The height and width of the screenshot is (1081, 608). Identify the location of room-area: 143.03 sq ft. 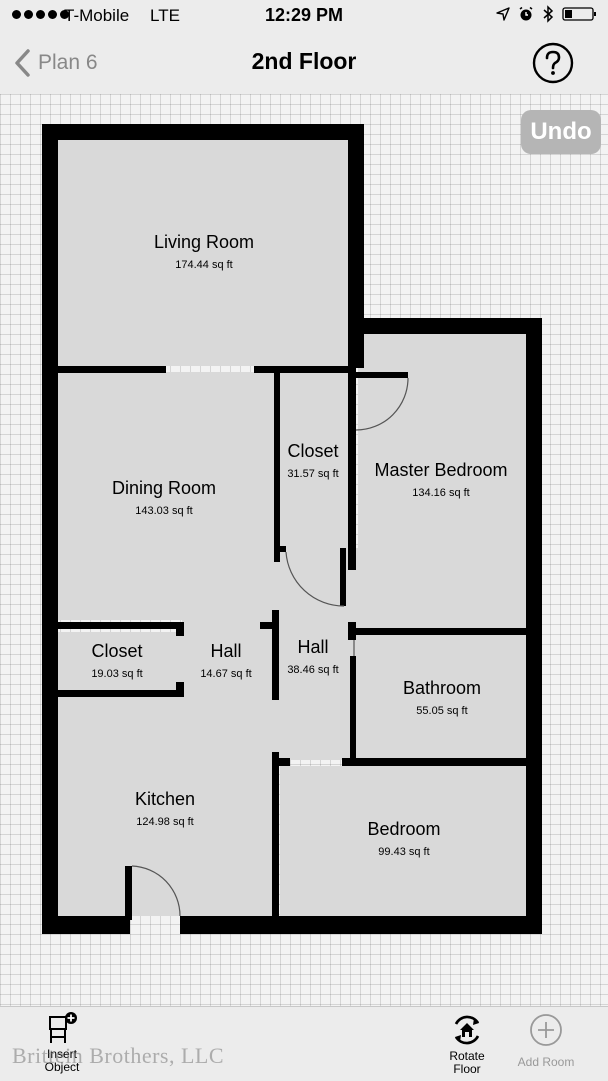
(164, 511).